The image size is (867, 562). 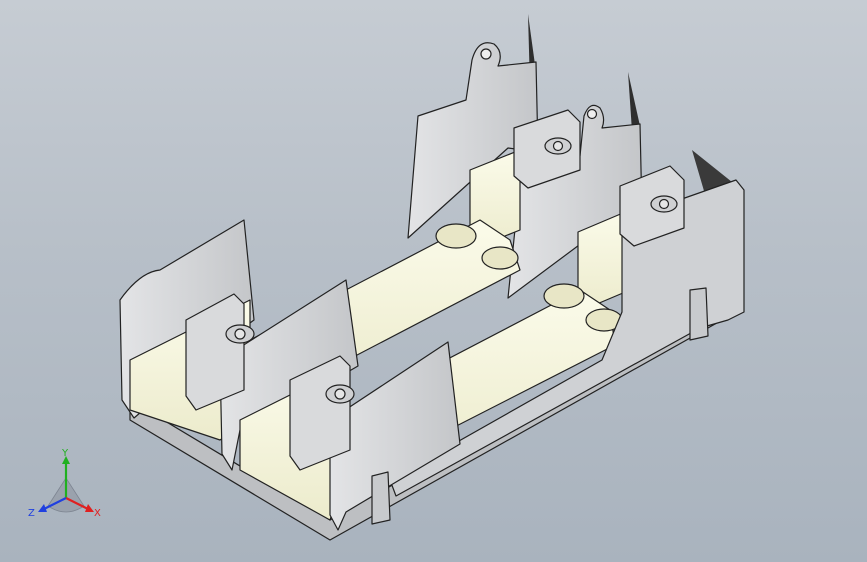 I want to click on tab-front, so click(x=381, y=498).